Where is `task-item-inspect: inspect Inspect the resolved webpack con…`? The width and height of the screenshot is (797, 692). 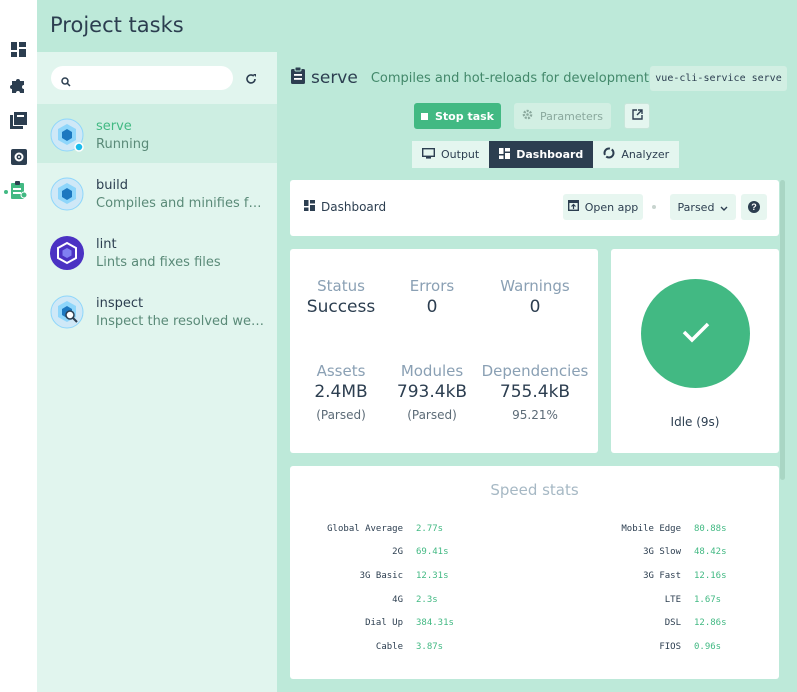
task-item-inspect: inspect Inspect the resolved webpack con… is located at coordinates (157, 310).